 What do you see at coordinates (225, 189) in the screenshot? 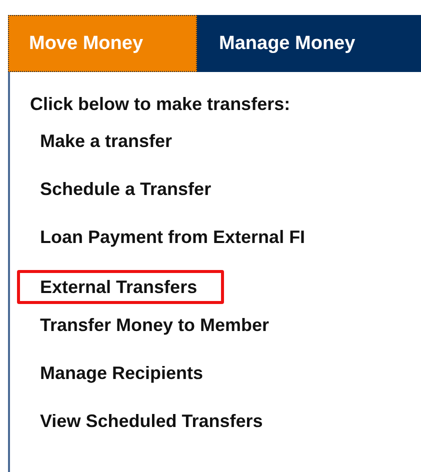
I see `menu-item: Schedule a Transfer` at bounding box center [225, 189].